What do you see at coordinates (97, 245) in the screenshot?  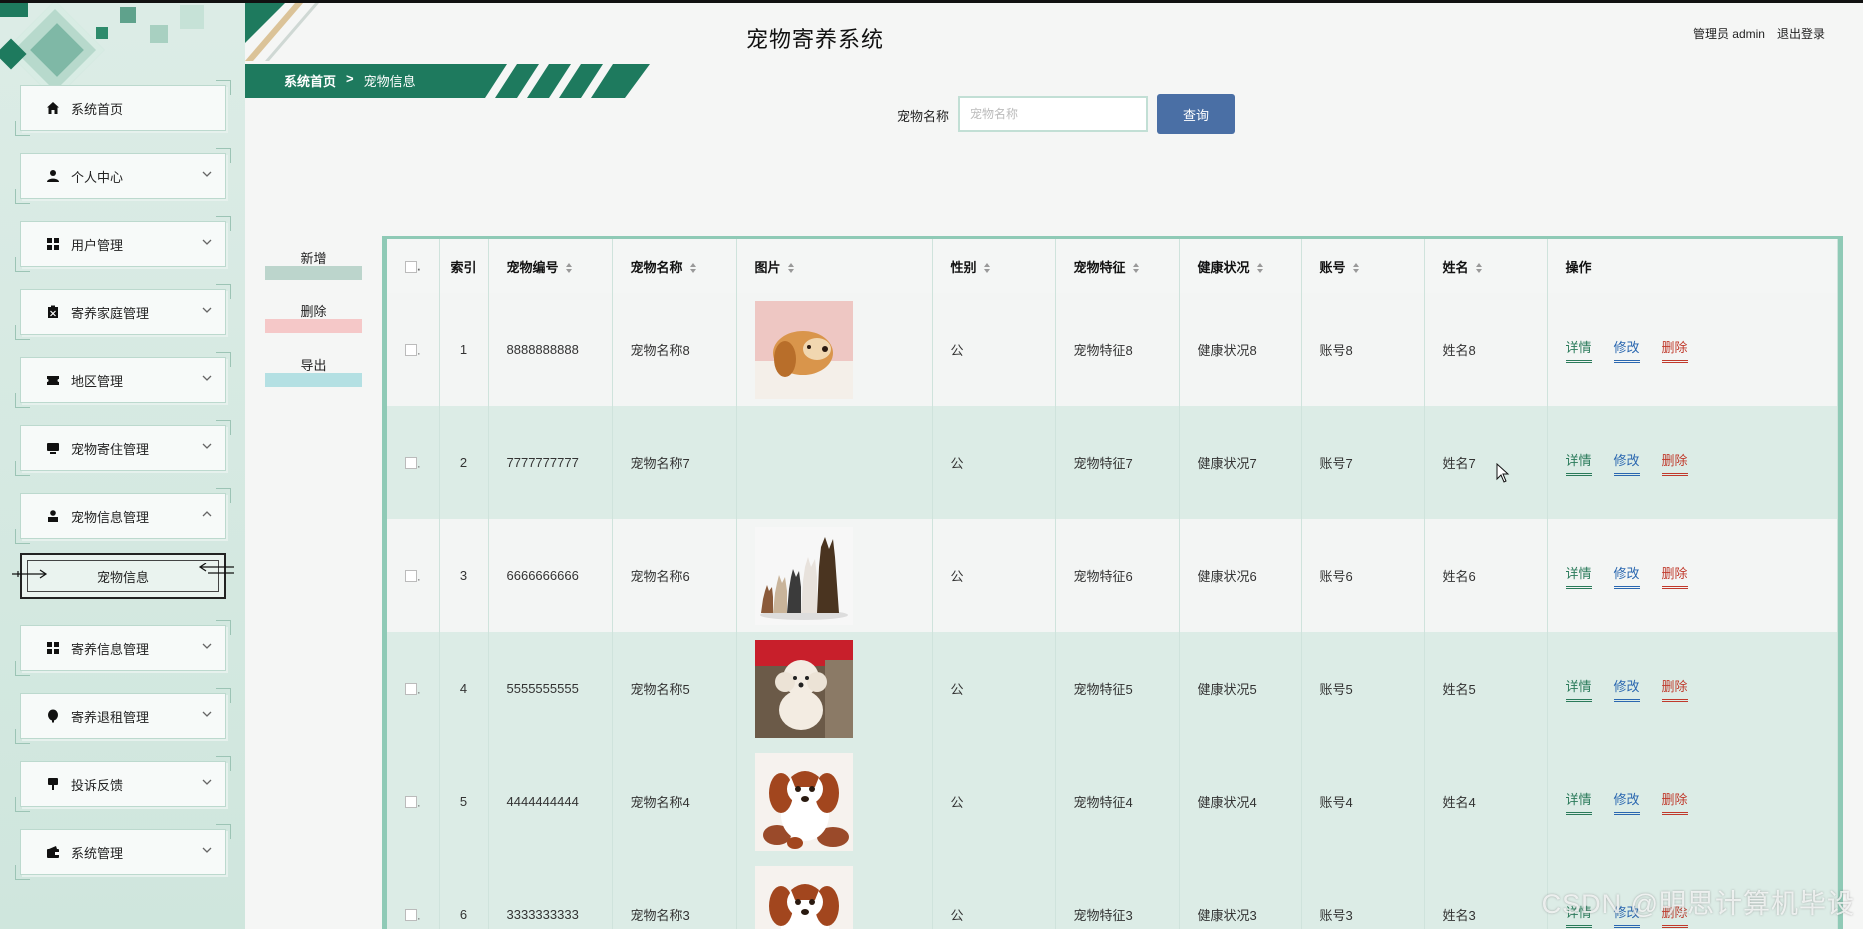 I see `sidebar-item-label: 用户管理` at bounding box center [97, 245].